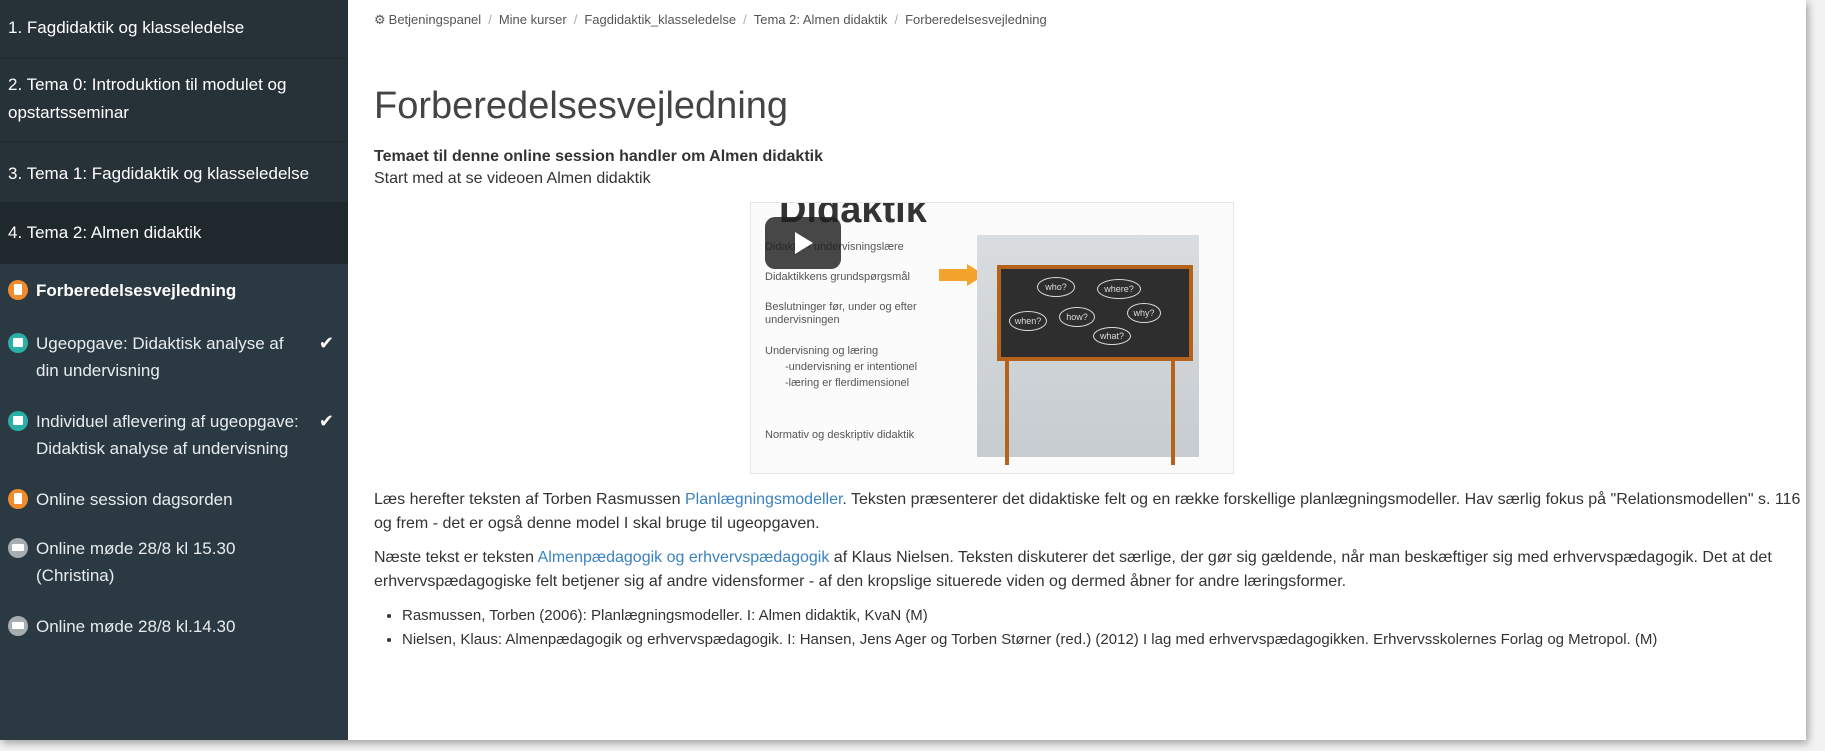 This screenshot has height=751, width=1825. Describe the element at coordinates (976, 19) in the screenshot. I see `breadcrumb-item: Forberedelsesvejledning` at that location.